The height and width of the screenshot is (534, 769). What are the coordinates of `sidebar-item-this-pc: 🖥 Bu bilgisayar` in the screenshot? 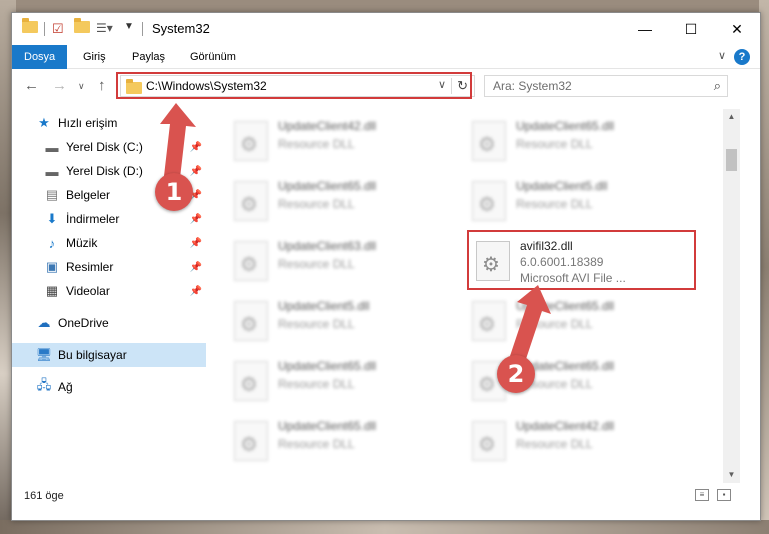 It's located at (109, 355).